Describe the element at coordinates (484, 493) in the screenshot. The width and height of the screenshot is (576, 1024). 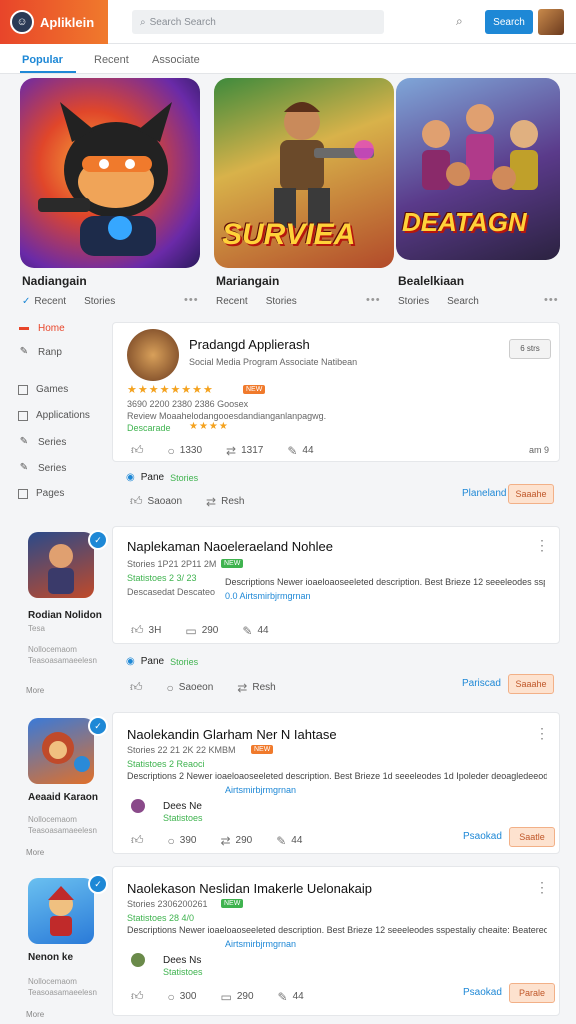
I see `planeland-link: Planeland` at that location.